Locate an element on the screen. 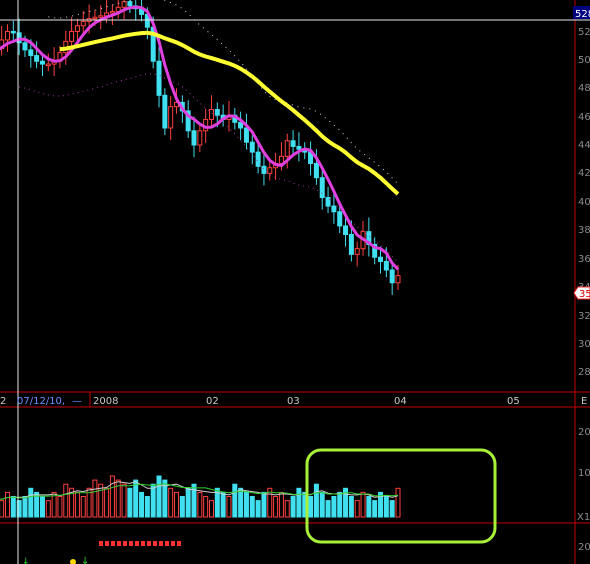 The width and height of the screenshot is (590, 564). price-label: 32 is located at coordinates (584, 316).